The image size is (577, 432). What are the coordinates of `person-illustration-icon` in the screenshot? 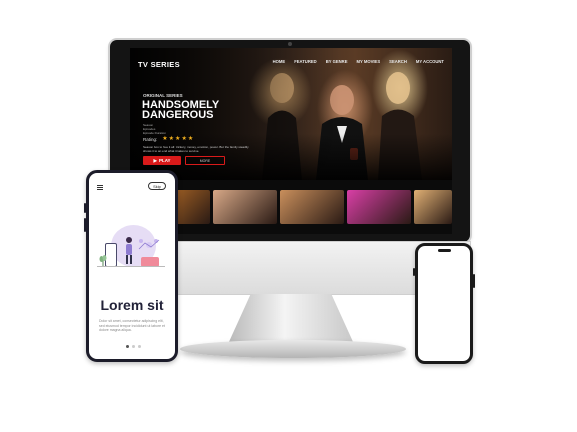 It's located at (129, 250).